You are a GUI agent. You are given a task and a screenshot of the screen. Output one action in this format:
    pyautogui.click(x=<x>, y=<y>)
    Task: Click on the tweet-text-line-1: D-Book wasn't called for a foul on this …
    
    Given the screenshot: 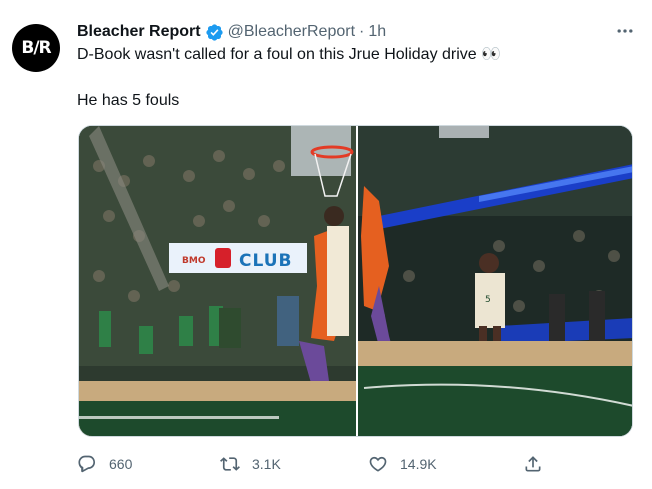 What is the action you would take?
    pyautogui.click(x=289, y=54)
    